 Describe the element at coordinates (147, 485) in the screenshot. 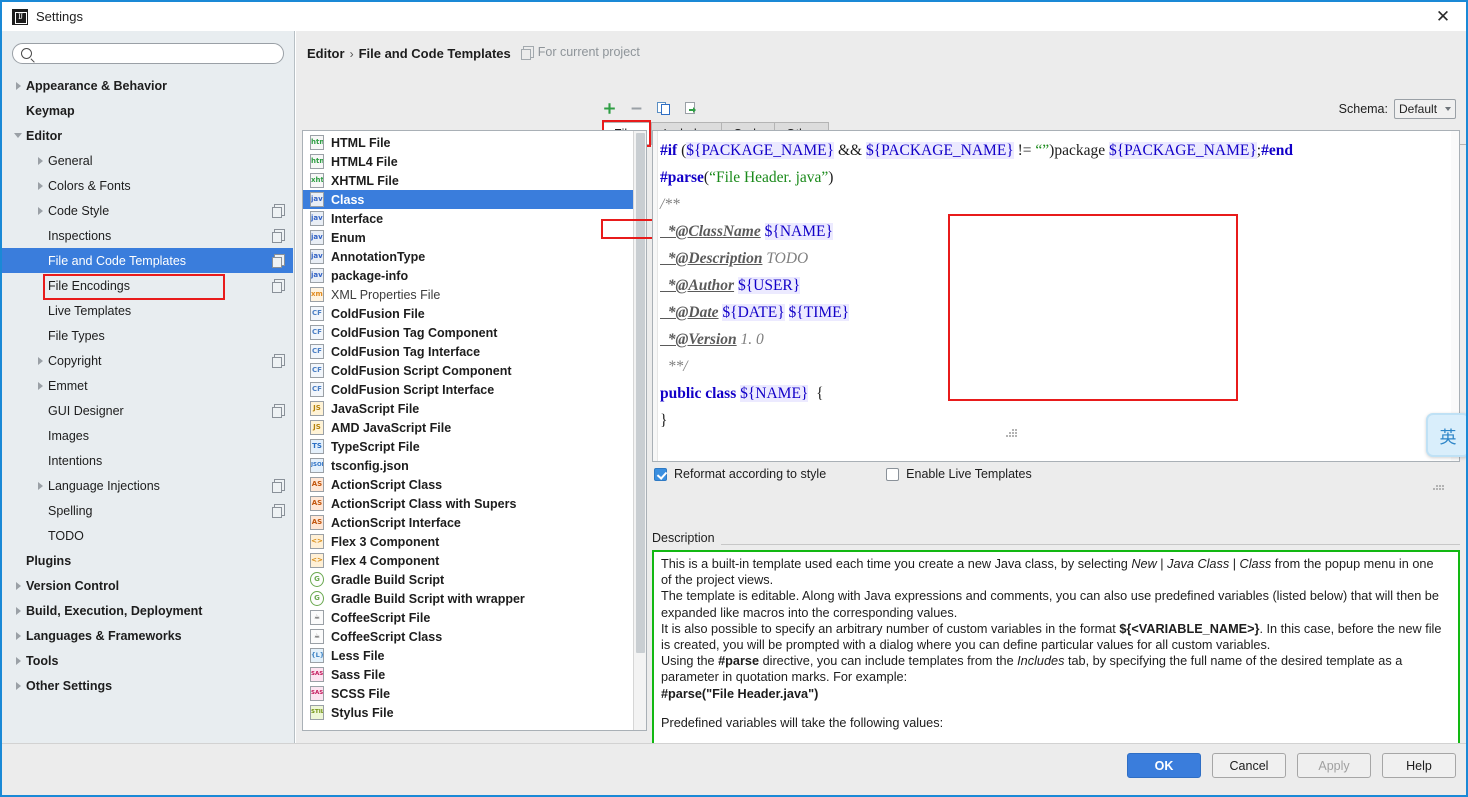

I see `sidebar-item-language-injections: Language Injections` at that location.